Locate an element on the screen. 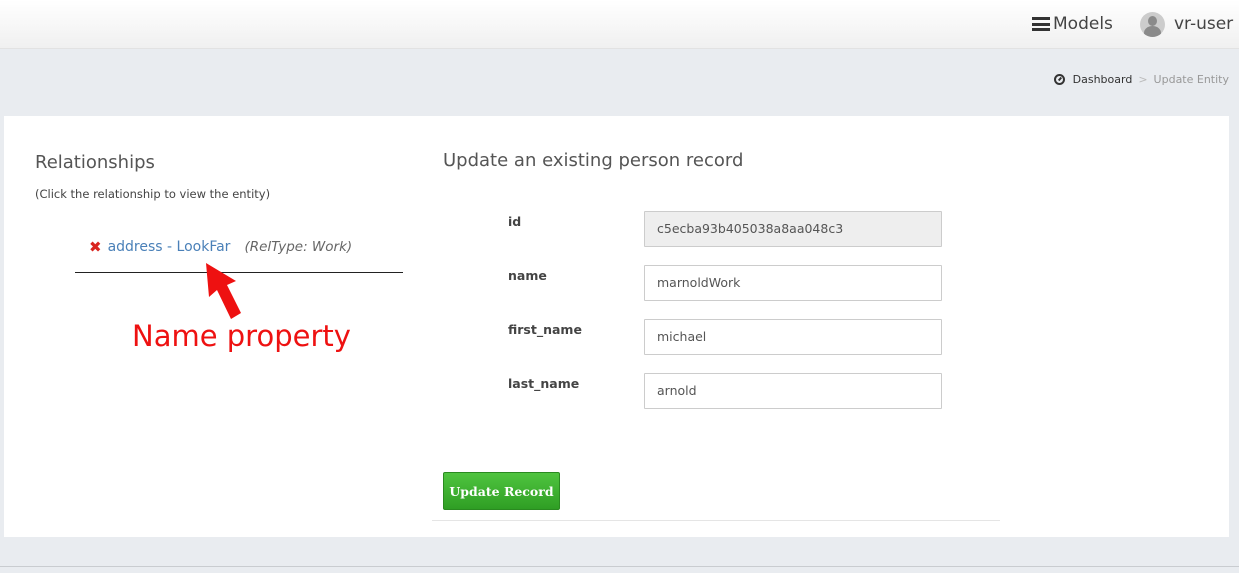  field-label-id: id is located at coordinates (515, 221).